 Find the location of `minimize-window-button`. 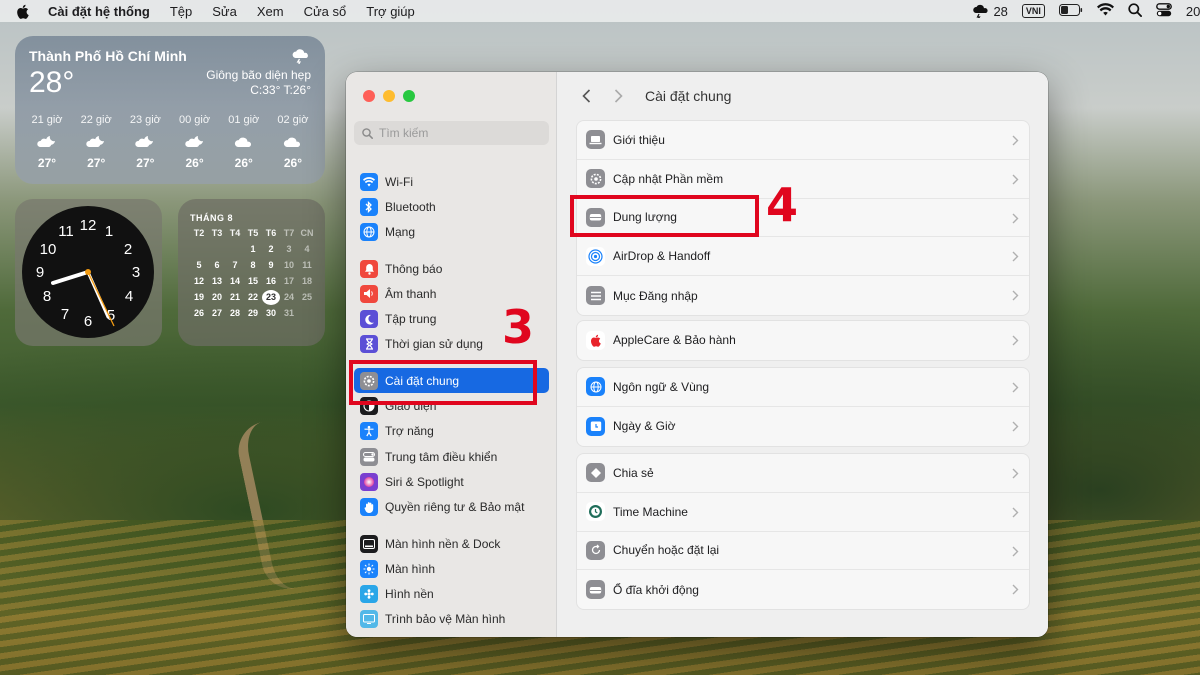

minimize-window-button is located at coordinates (389, 96).